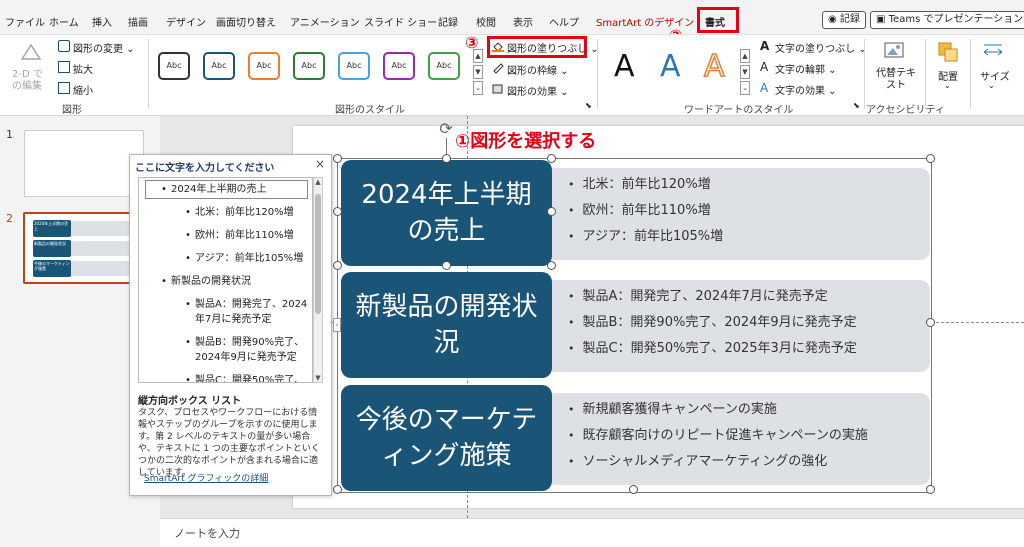 This screenshot has height=547, width=1024. Describe the element at coordinates (896, 80) in the screenshot. I see `alt-text-button: 代替テキスト` at that location.